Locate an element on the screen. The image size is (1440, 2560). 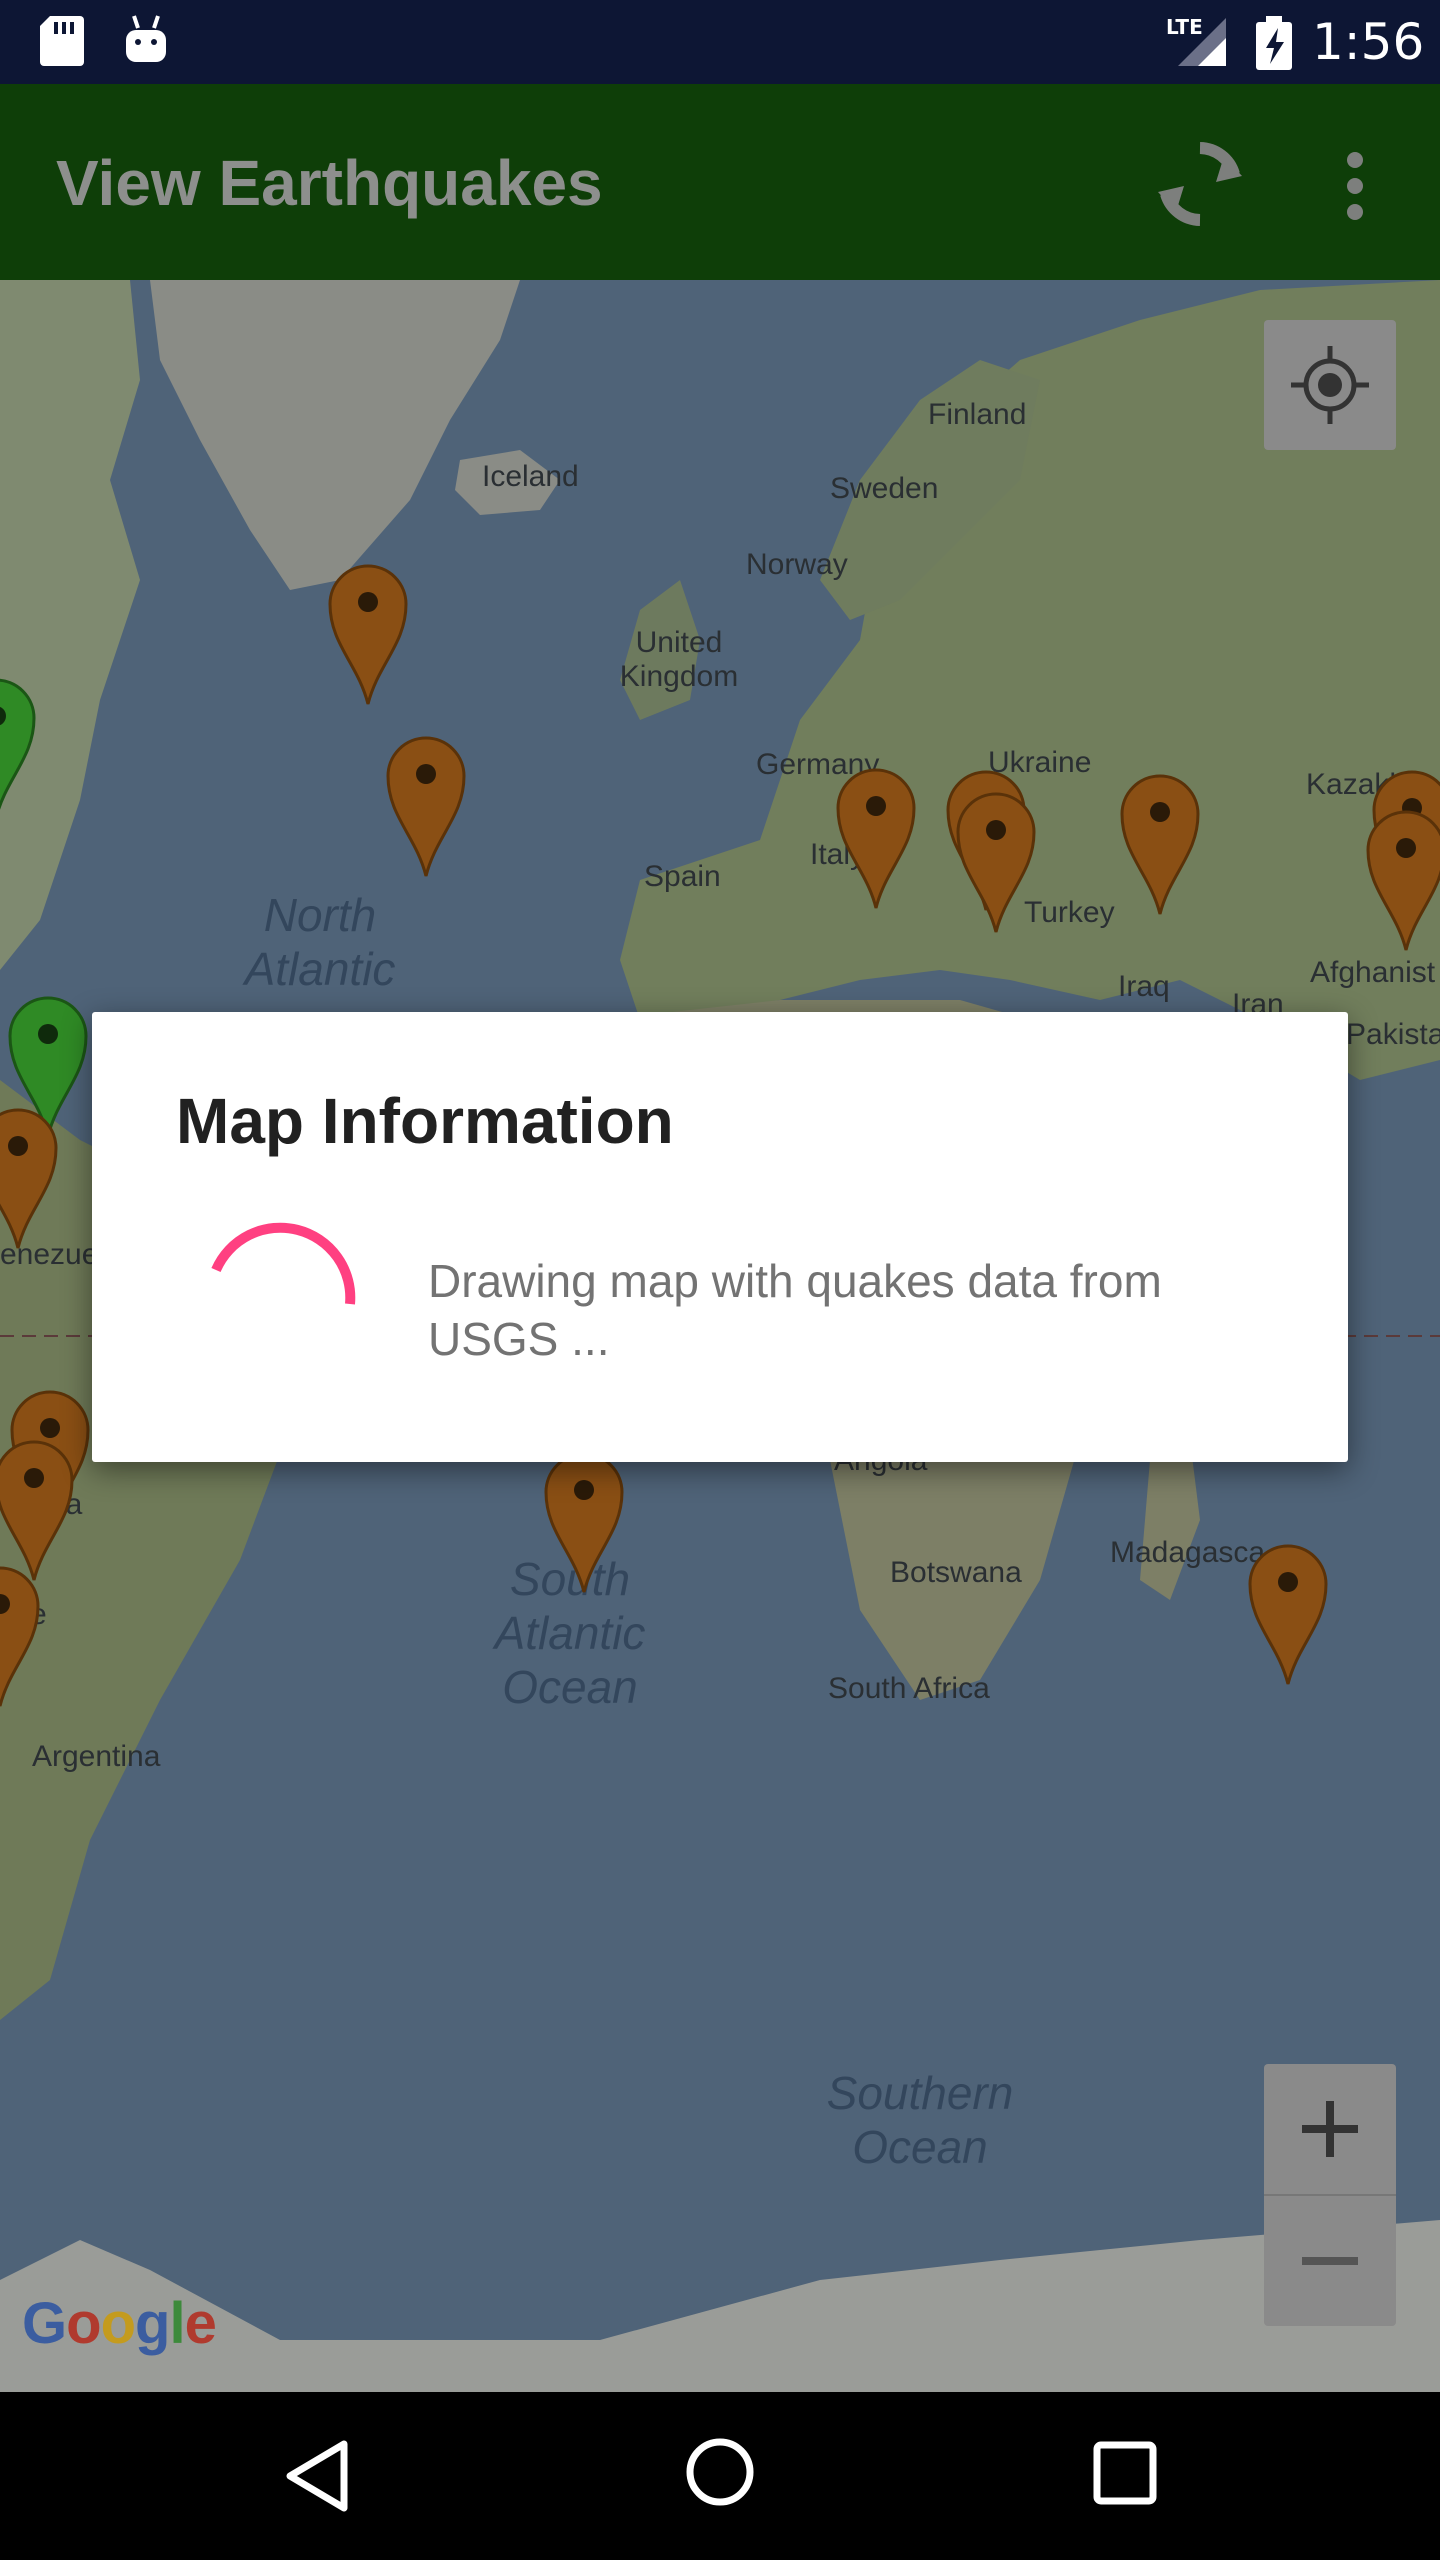
ocean-label-north-atlantic: North Atlantic is located at coordinates (320, 942).